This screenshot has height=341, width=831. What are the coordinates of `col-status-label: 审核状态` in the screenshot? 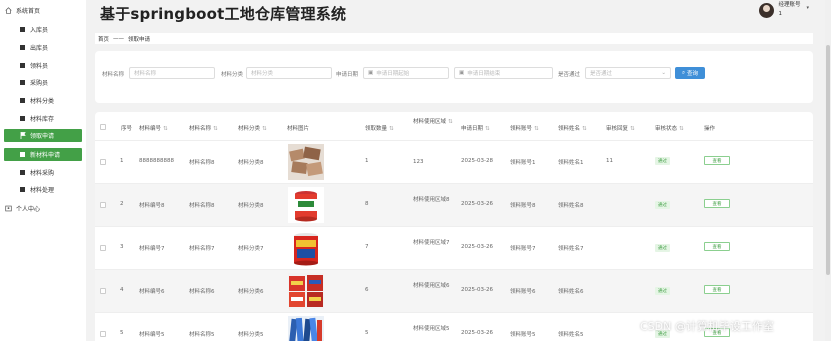 It's located at (666, 129).